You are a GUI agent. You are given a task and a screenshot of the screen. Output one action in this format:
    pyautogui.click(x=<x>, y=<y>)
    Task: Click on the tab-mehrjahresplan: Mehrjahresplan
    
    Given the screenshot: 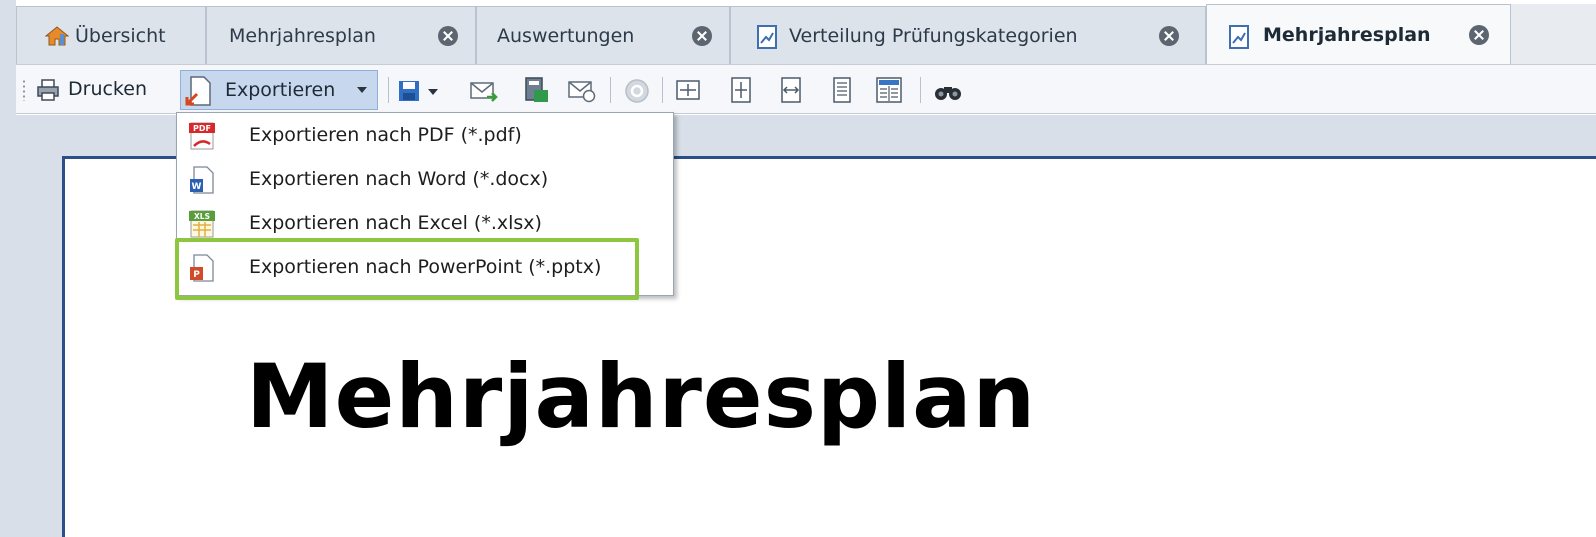 What is the action you would take?
    pyautogui.click(x=341, y=35)
    